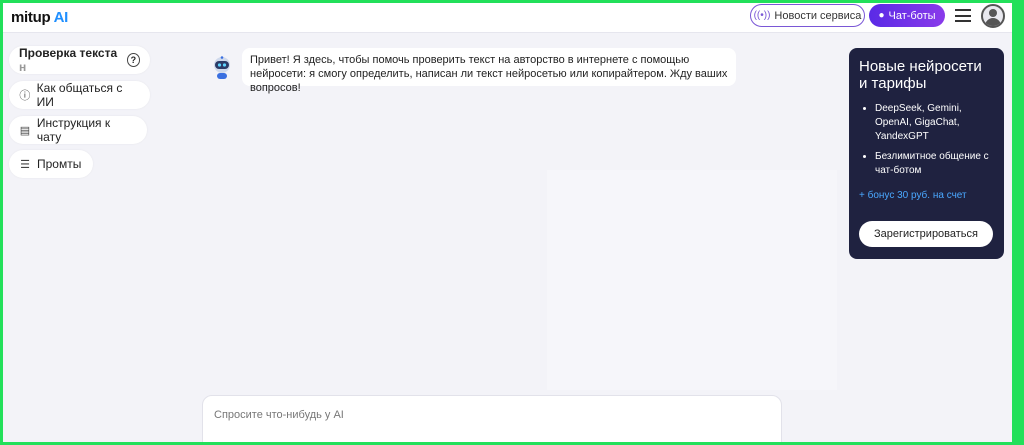 The height and width of the screenshot is (445, 1024). What do you see at coordinates (25, 164) in the screenshot?
I see `database-icon: ☰` at bounding box center [25, 164].